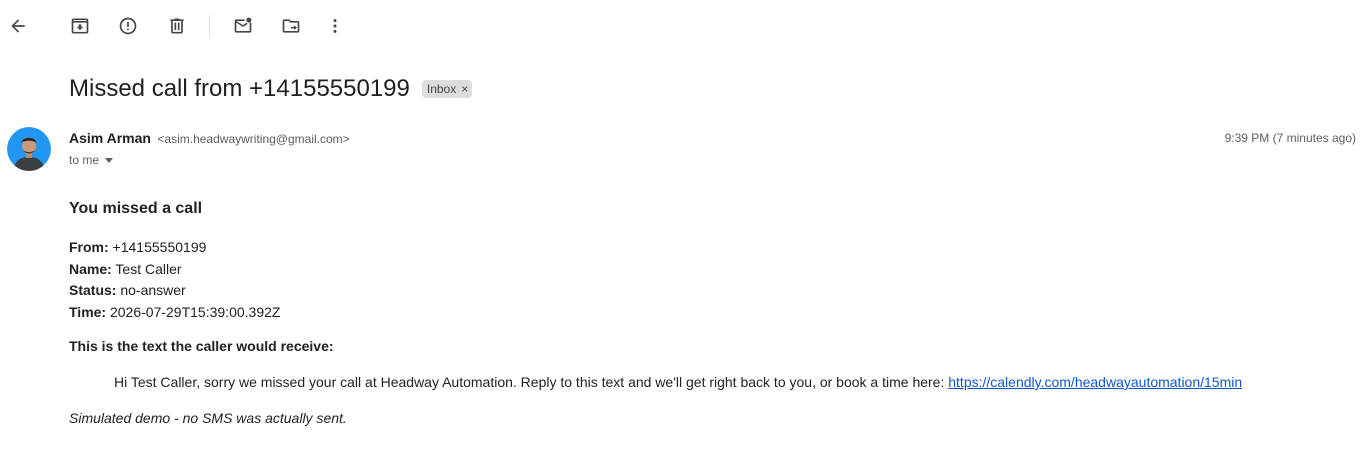 The image size is (1368, 454). What do you see at coordinates (110, 138) in the screenshot?
I see `sender-name: Asim Arman` at bounding box center [110, 138].